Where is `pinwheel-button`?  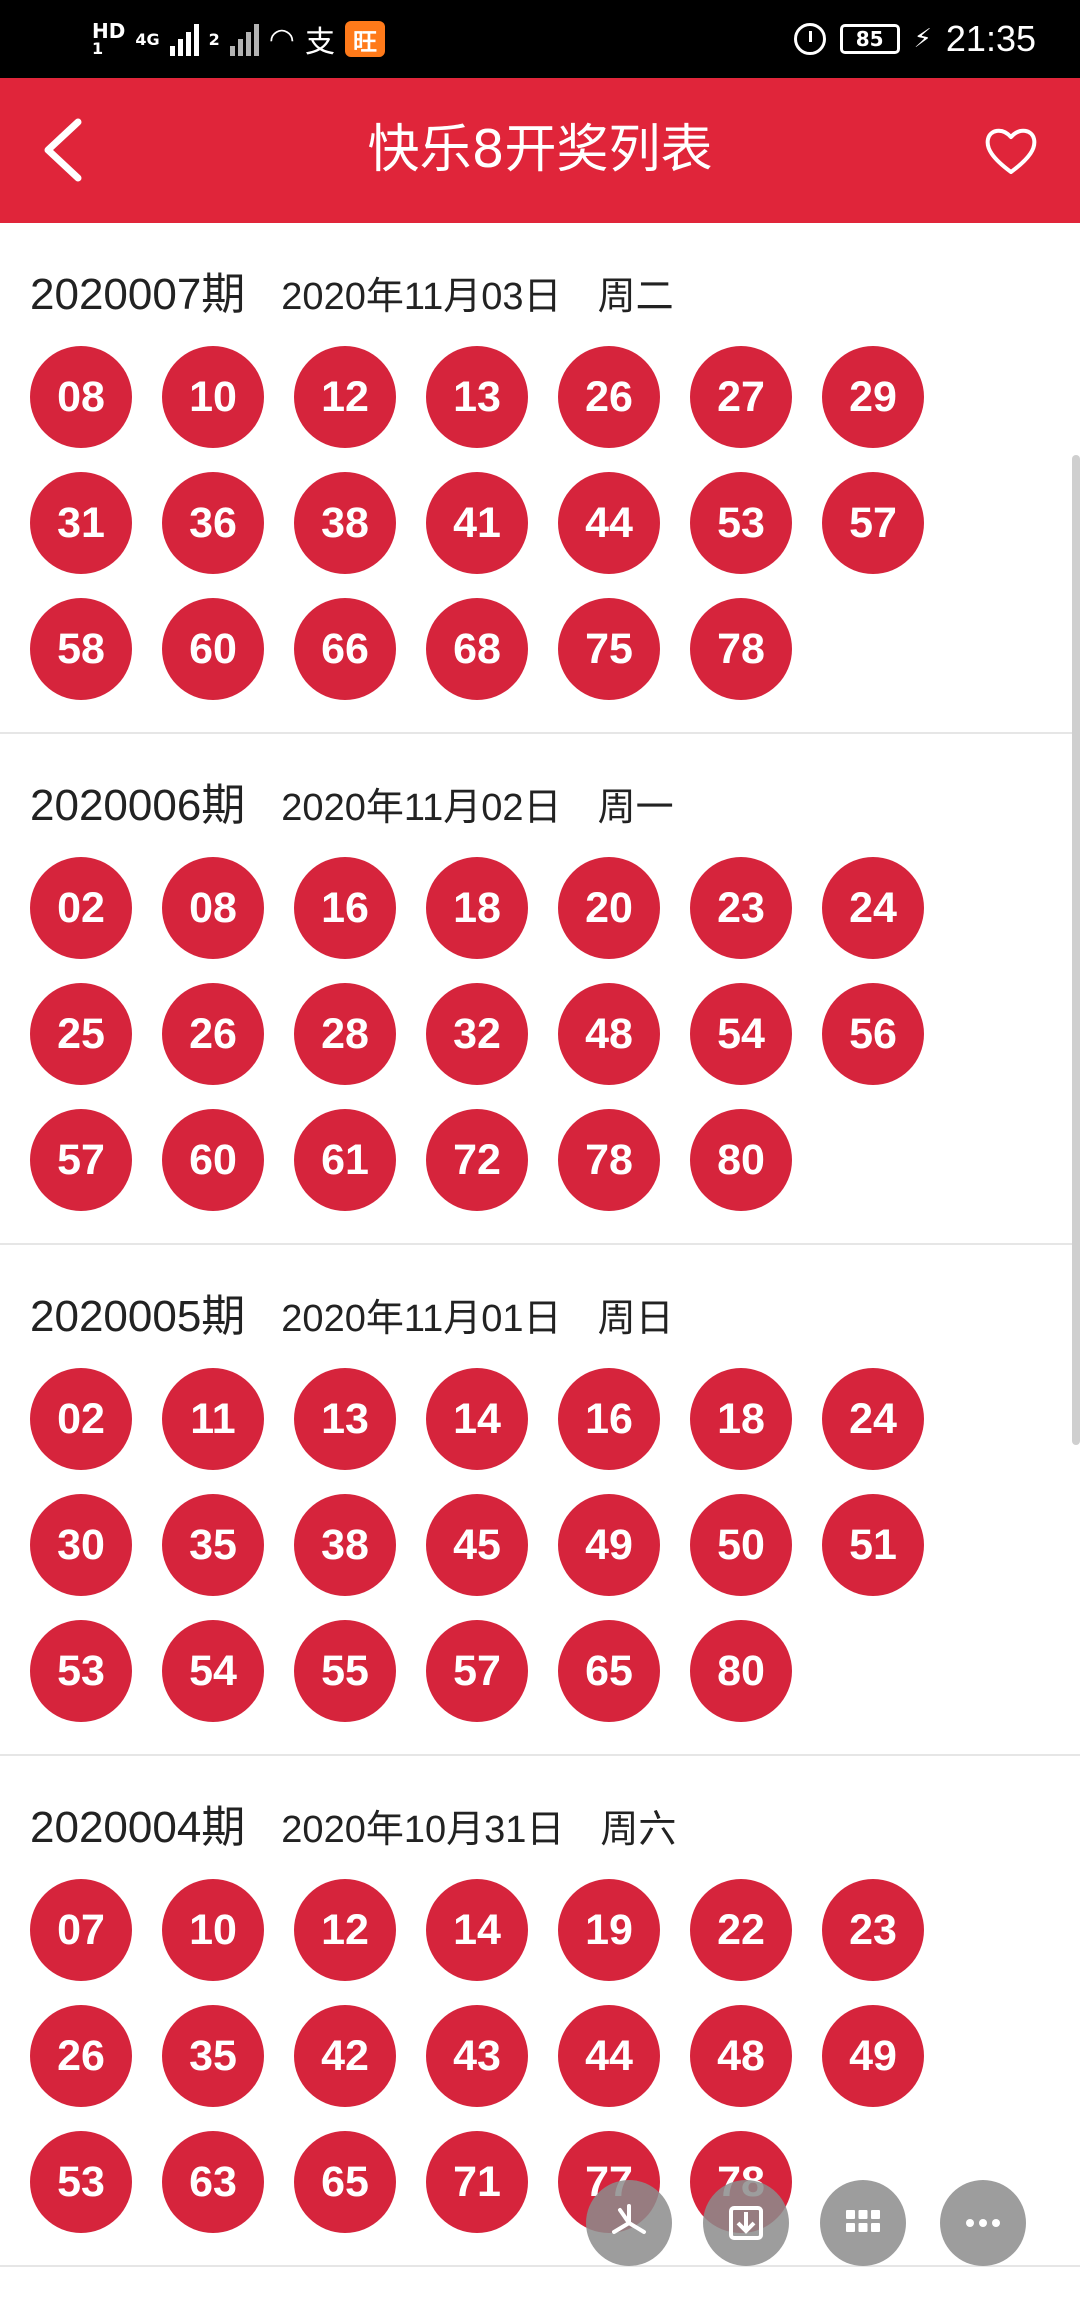
pinwheel-button is located at coordinates (629, 2223).